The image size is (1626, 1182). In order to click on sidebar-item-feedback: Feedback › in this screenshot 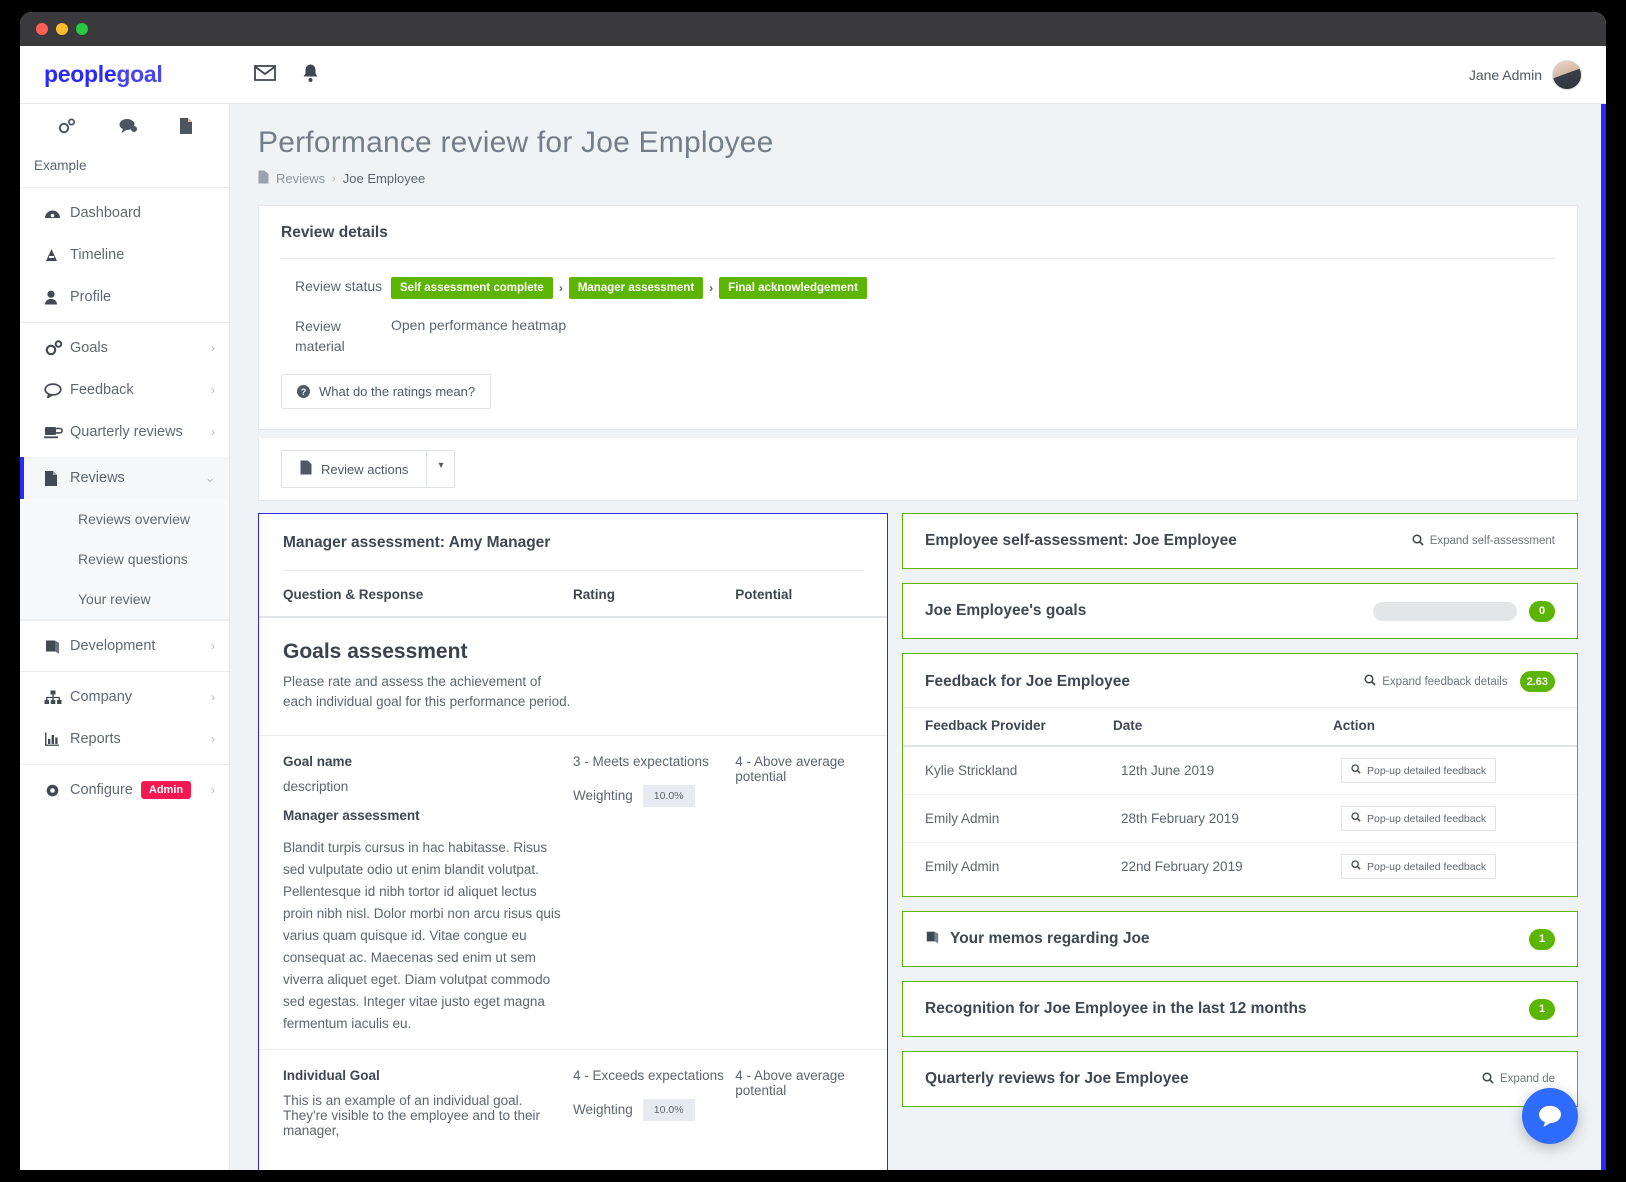, I will do `click(124, 390)`.